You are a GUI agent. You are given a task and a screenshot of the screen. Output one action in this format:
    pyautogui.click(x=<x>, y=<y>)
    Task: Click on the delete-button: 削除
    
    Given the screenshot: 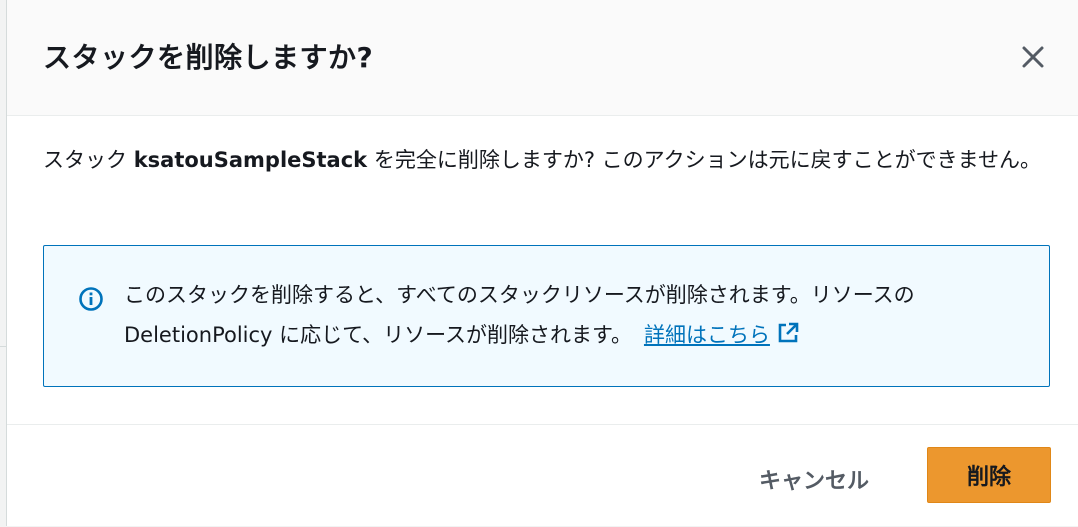 What is the action you would take?
    pyautogui.click(x=989, y=475)
    